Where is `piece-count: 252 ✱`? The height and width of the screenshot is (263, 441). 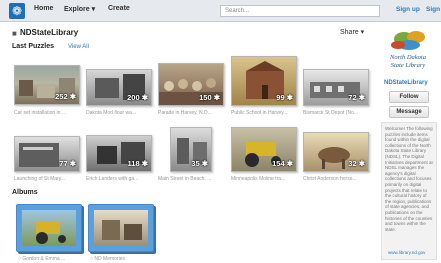 piece-count: 252 ✱ is located at coordinates (65, 96).